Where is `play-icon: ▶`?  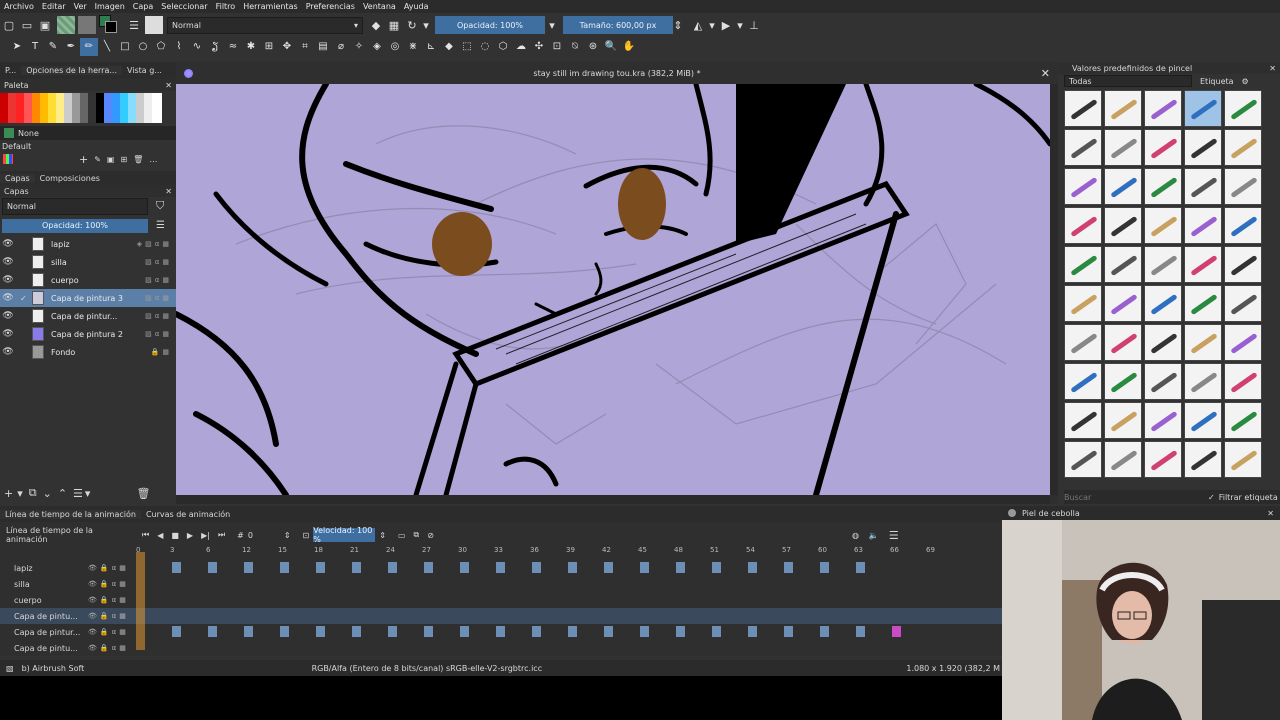
play-icon: ▶ is located at coordinates (190, 535).